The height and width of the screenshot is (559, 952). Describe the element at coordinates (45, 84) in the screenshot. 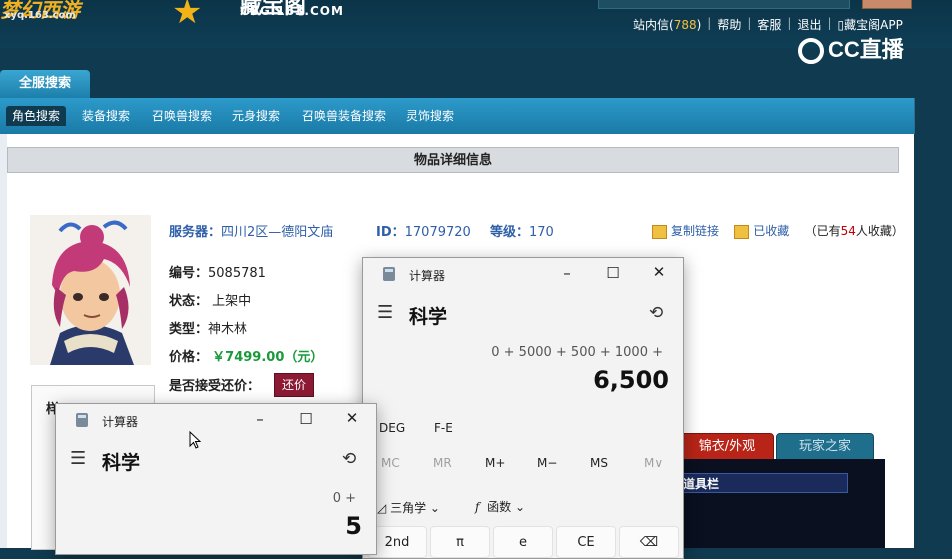

I see `tab-full-server-search: 全服搜索` at that location.